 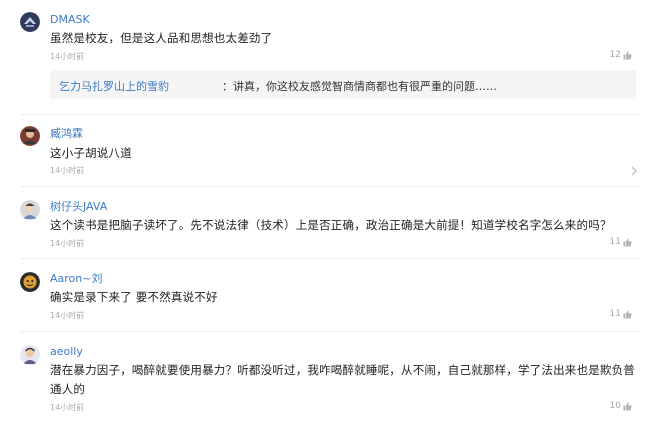 What do you see at coordinates (78, 207) in the screenshot?
I see `comment-username: 树仔头JAVA` at bounding box center [78, 207].